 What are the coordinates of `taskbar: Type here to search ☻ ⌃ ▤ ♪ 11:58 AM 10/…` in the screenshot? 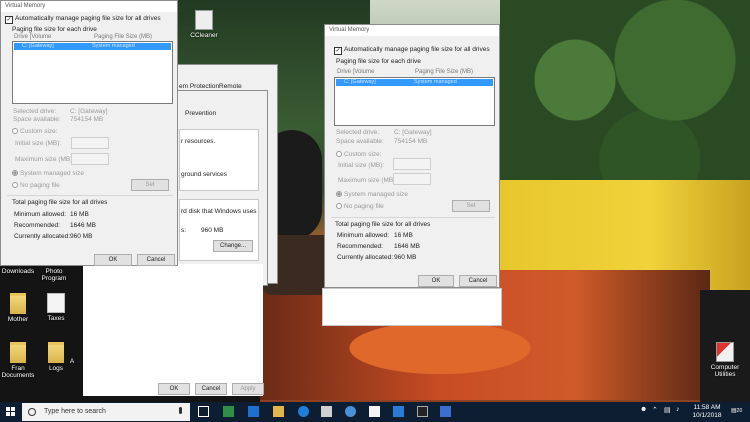 It's located at (375, 412).